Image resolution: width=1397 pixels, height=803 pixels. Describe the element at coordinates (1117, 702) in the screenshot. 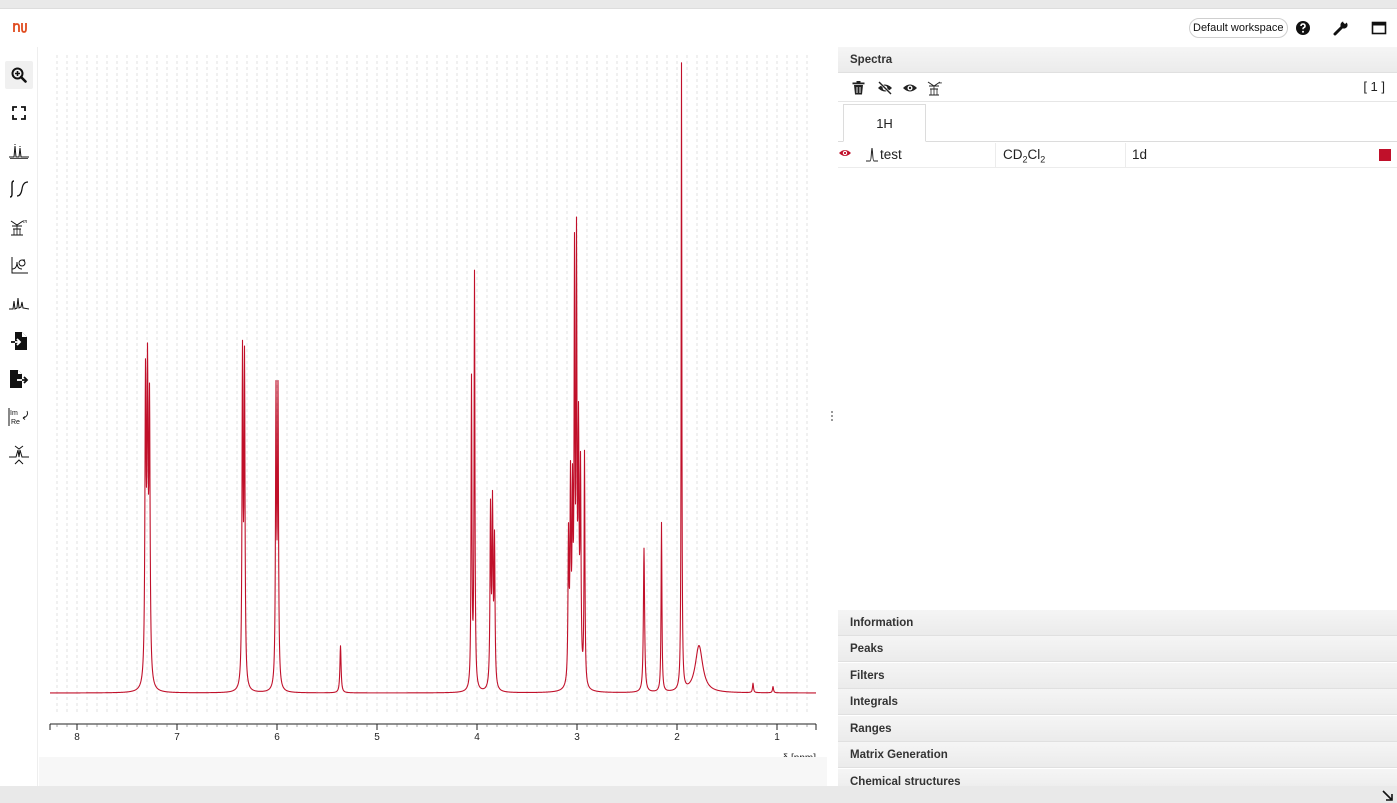

I see `section-integrals: Integrals` at that location.